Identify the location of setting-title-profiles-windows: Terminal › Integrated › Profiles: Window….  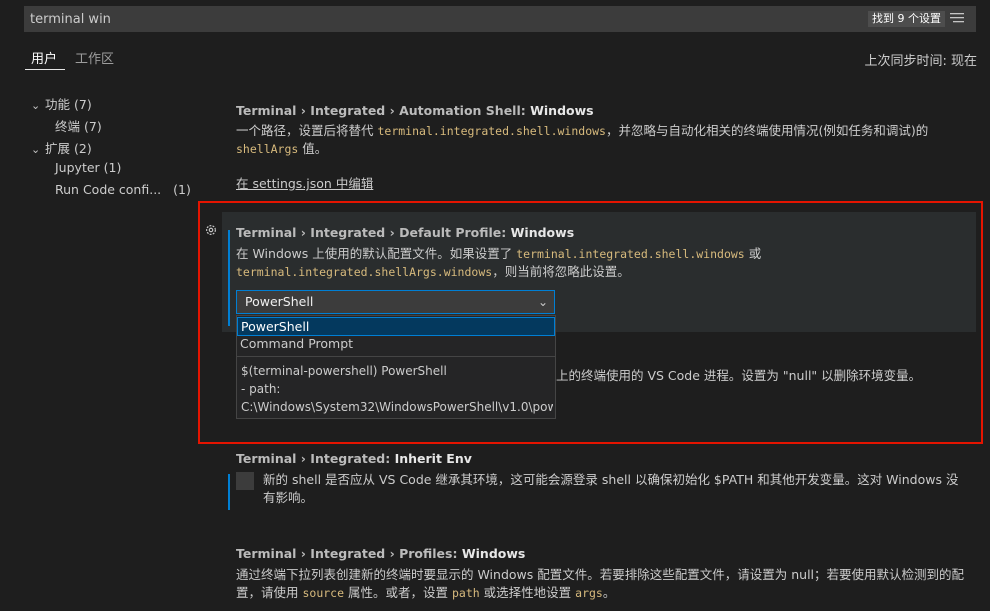
(381, 553).